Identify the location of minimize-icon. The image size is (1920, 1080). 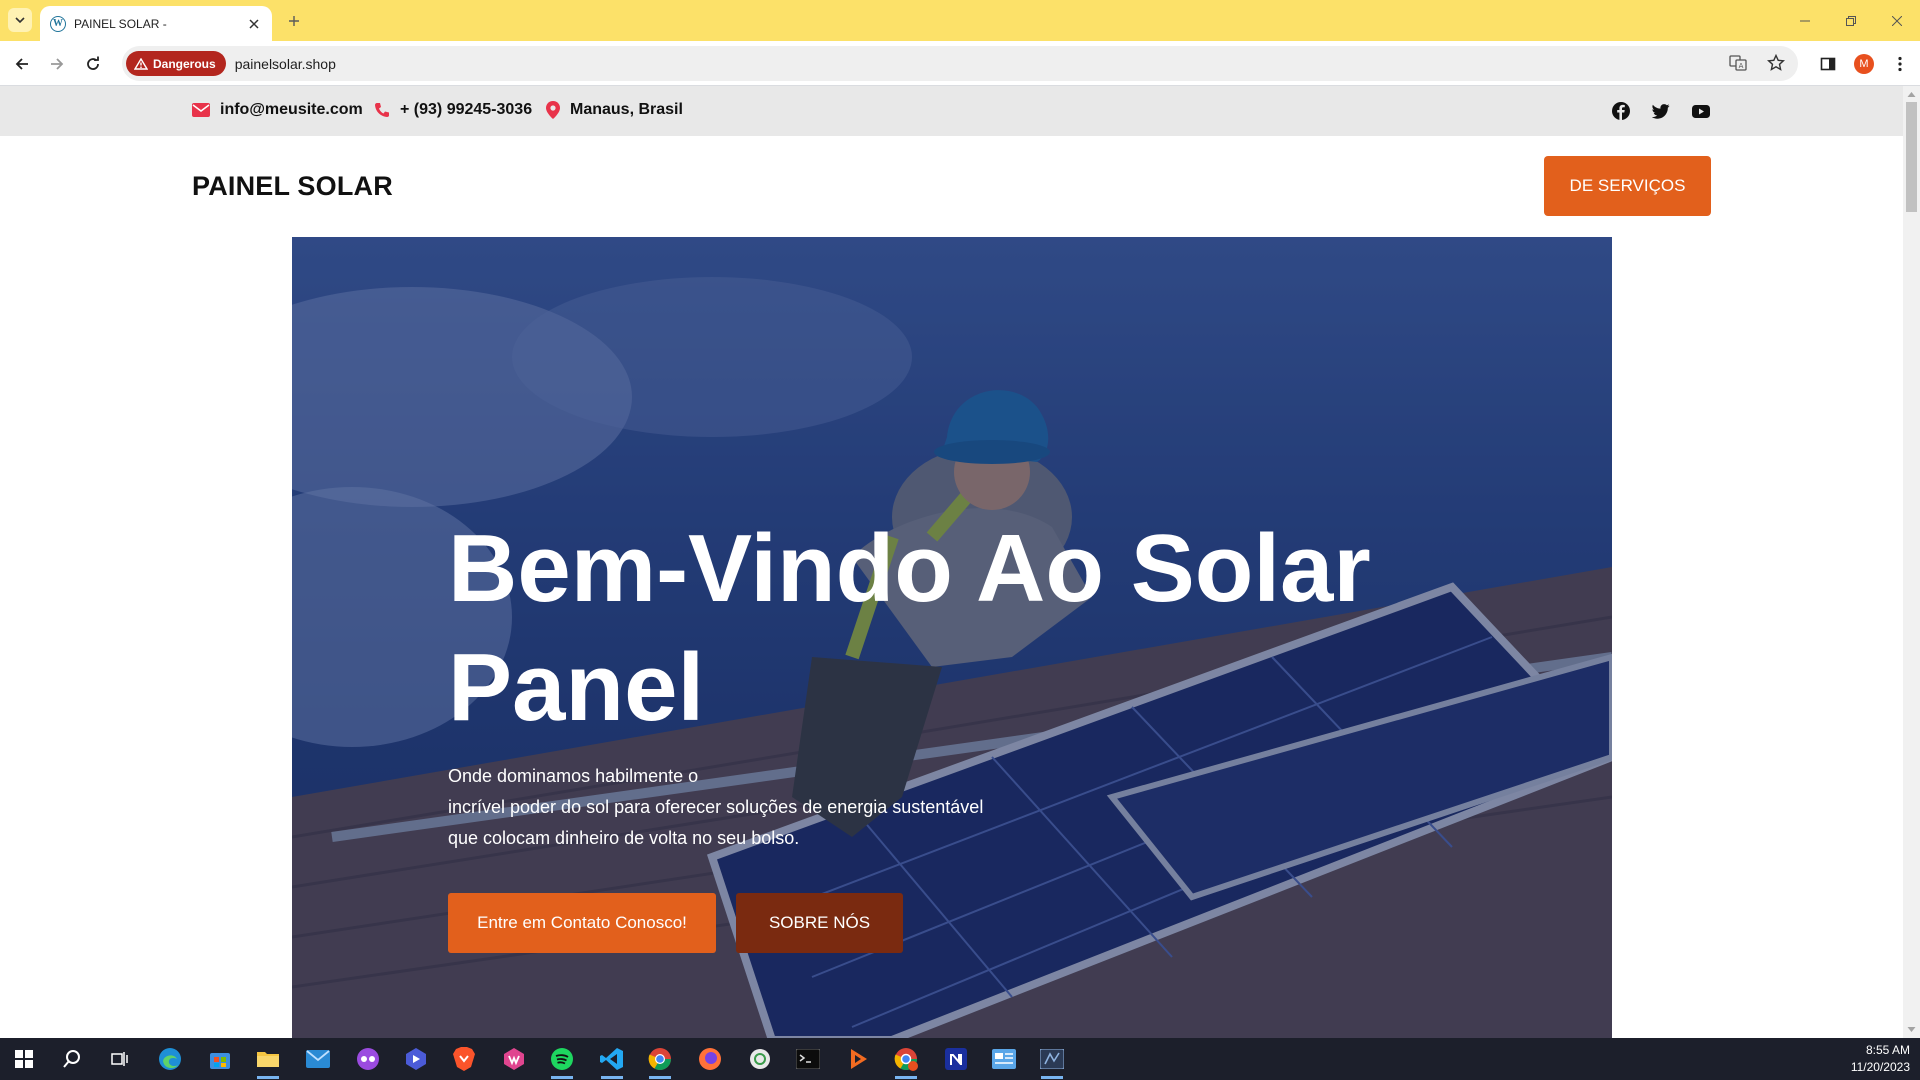
(1805, 20).